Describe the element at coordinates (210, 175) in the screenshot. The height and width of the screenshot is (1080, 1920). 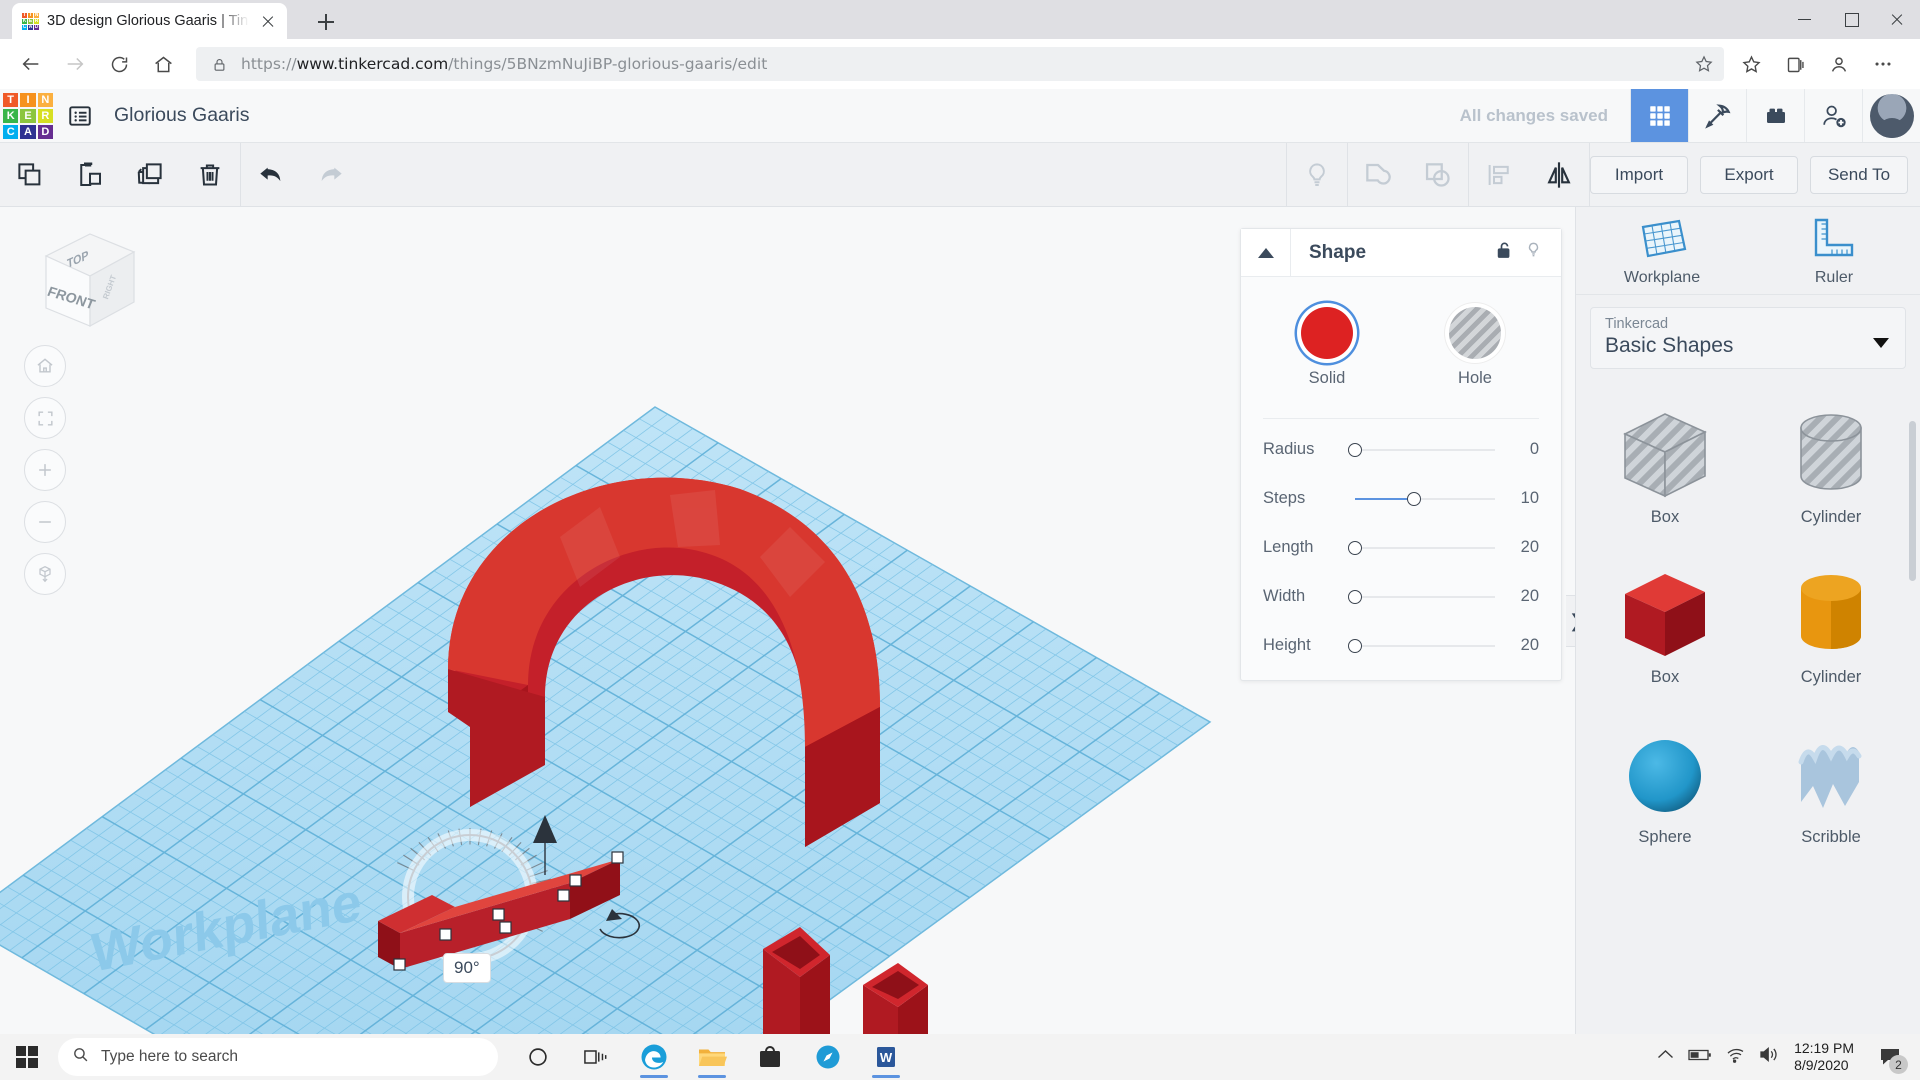
I see `delete-button` at that location.